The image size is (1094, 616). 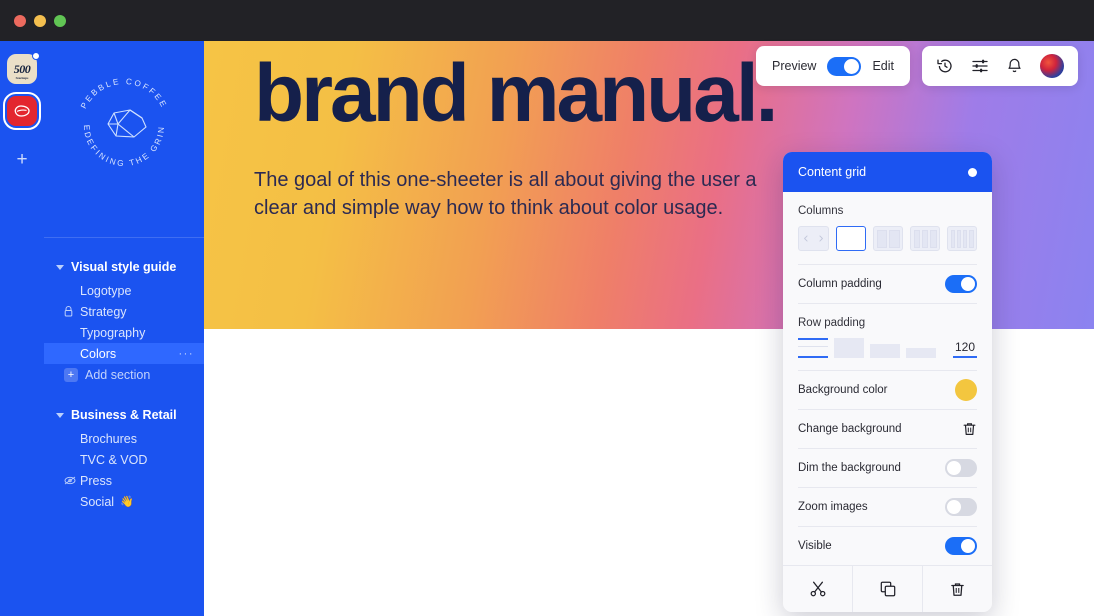 What do you see at coordinates (124, 375) in the screenshot?
I see `sidebar-add-section-button: + Add section` at bounding box center [124, 375].